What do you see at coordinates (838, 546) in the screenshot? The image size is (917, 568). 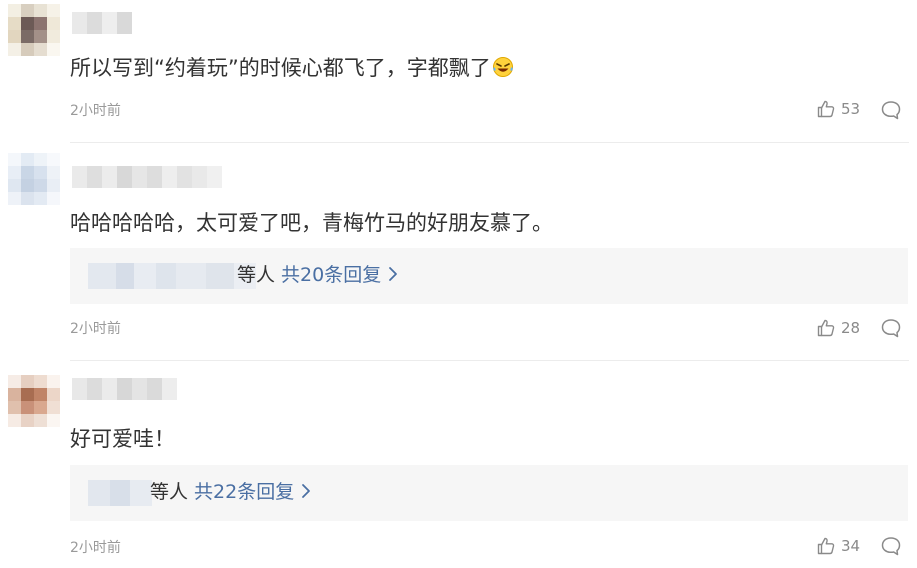 I see `like-button: 34` at bounding box center [838, 546].